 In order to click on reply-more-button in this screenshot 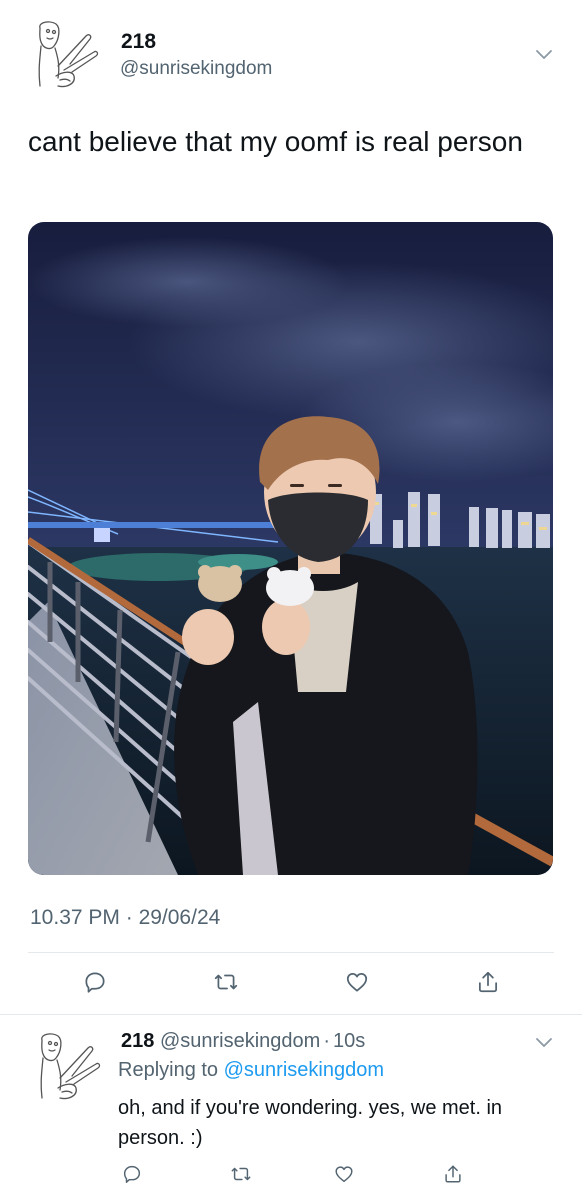, I will do `click(544, 1045)`.